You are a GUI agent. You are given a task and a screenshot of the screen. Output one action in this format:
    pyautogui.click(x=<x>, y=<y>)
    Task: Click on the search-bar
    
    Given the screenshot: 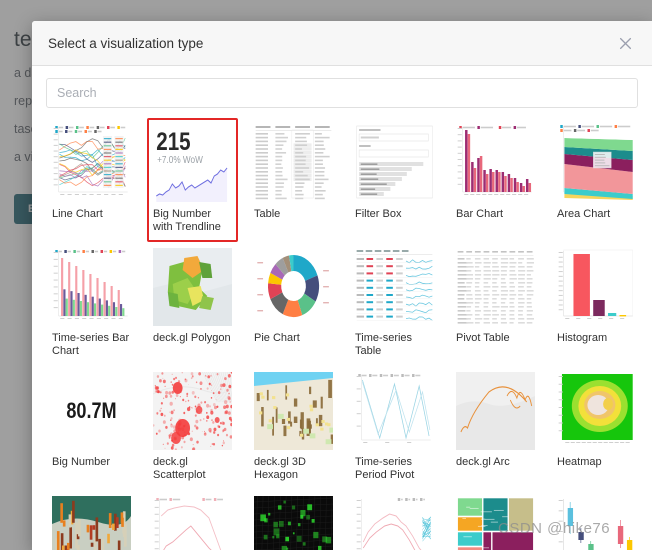 What is the action you would take?
    pyautogui.click(x=342, y=91)
    